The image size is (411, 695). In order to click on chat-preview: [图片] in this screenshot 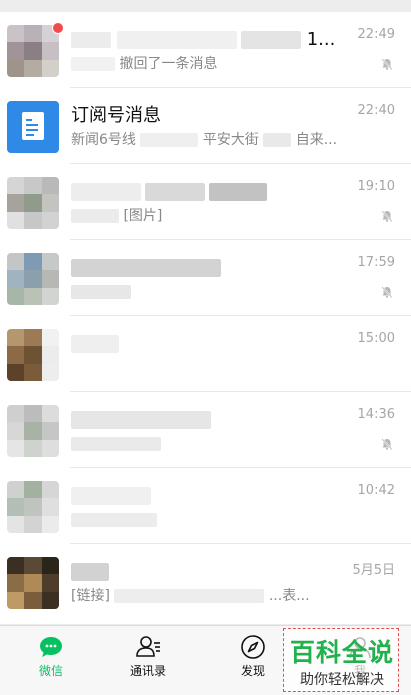, I will do `click(116, 216)`.